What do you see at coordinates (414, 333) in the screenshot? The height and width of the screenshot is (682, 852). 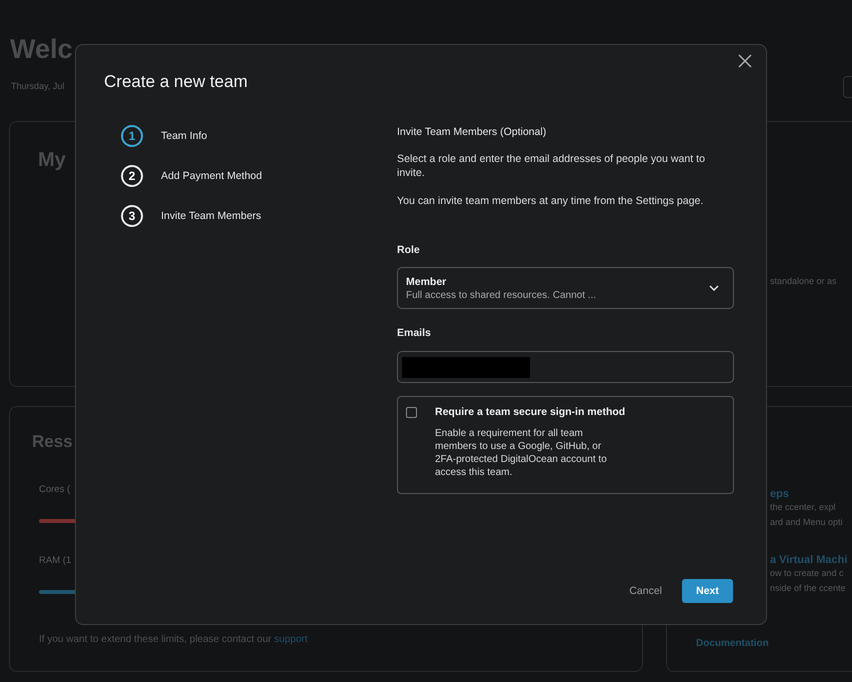 I see `field-label: Emails` at bounding box center [414, 333].